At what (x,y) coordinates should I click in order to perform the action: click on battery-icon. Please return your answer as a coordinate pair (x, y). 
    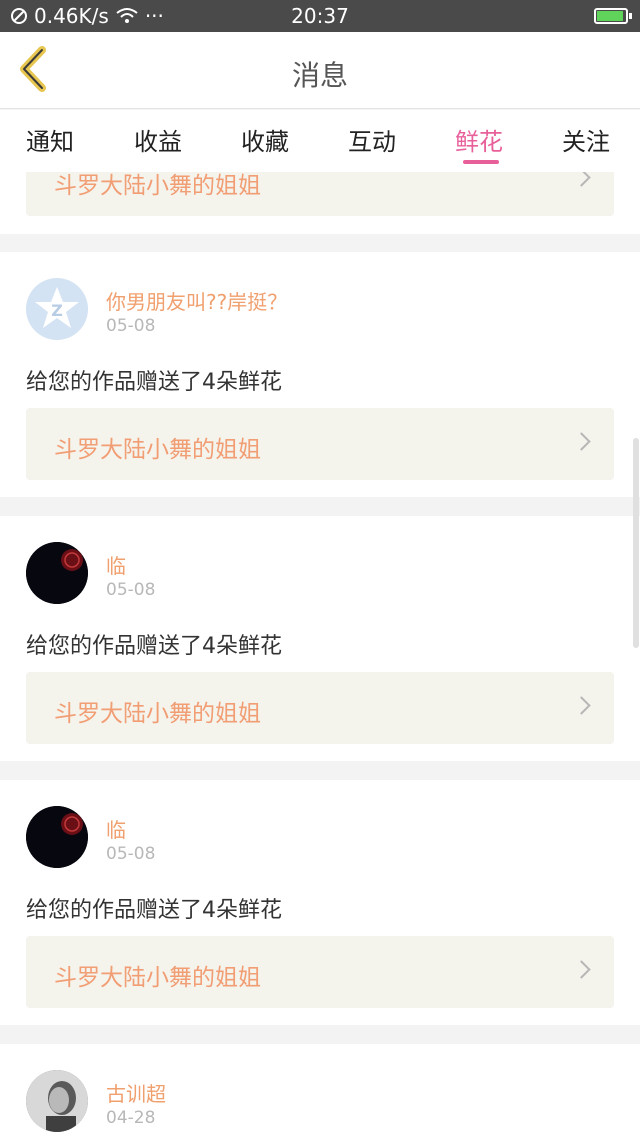
    Looking at the image, I should click on (613, 16).